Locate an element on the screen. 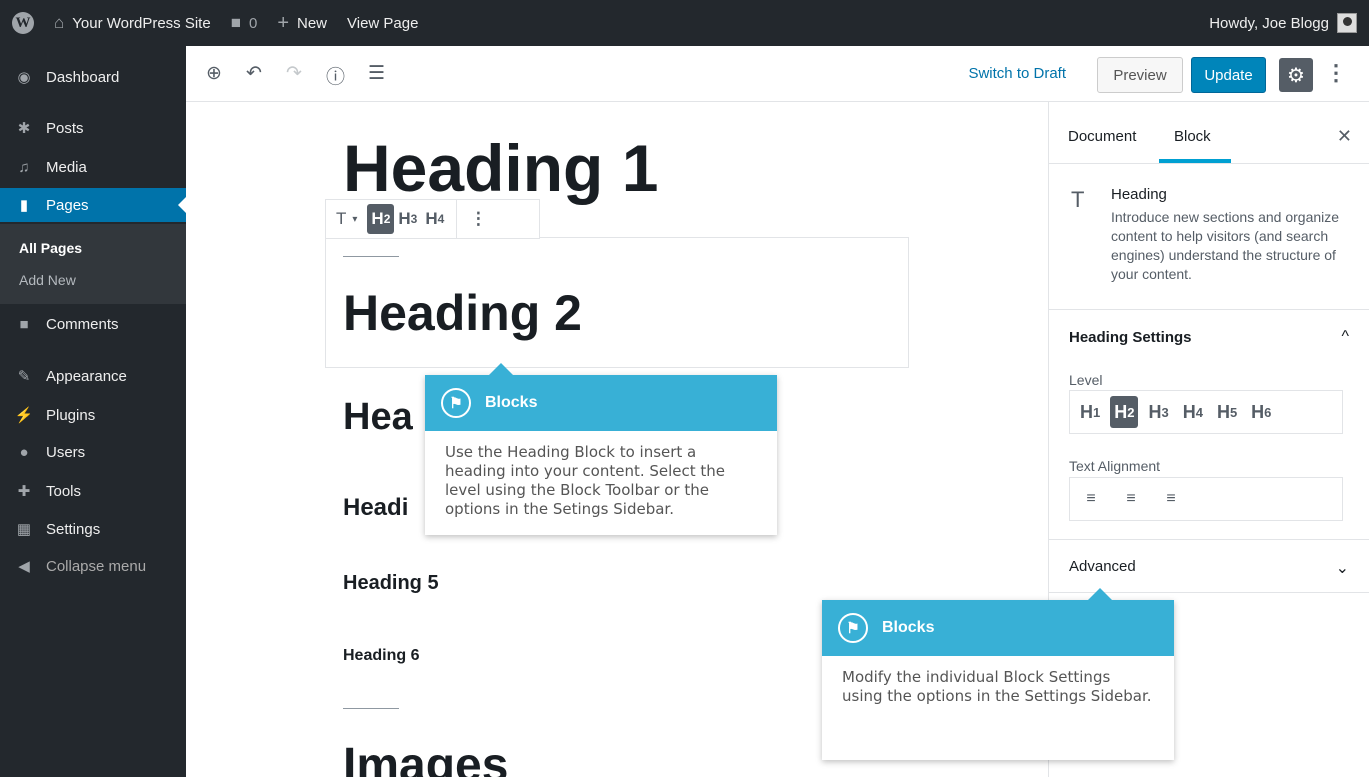 The height and width of the screenshot is (777, 1369). menu-item-plugins: ⚡ Plugins is located at coordinates (93, 415).